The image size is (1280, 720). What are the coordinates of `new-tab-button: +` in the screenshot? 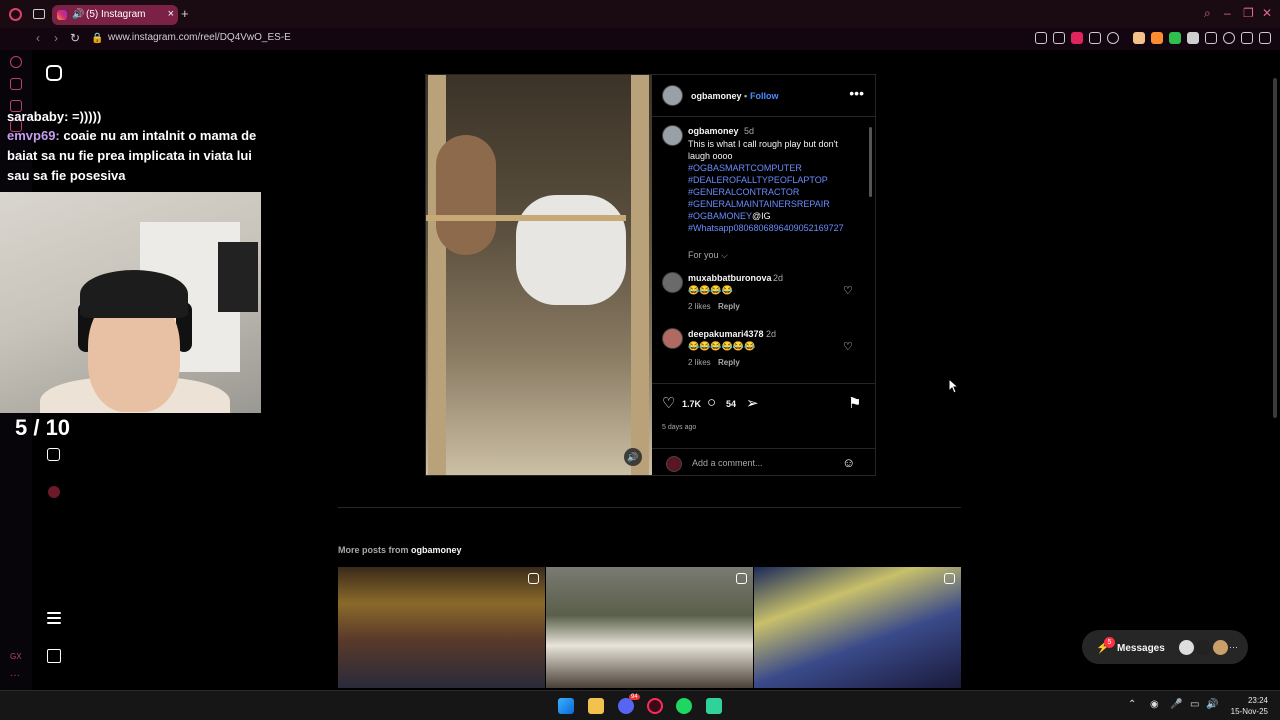 It's located at (185, 13).